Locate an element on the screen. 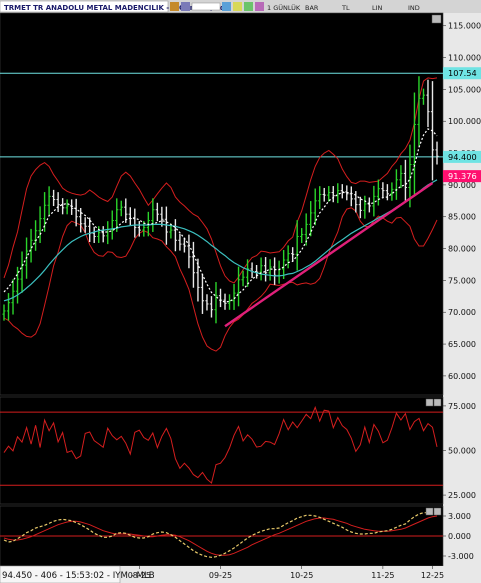 The height and width of the screenshot is (583, 481). price-tick-label: 90.000 is located at coordinates (462, 185).